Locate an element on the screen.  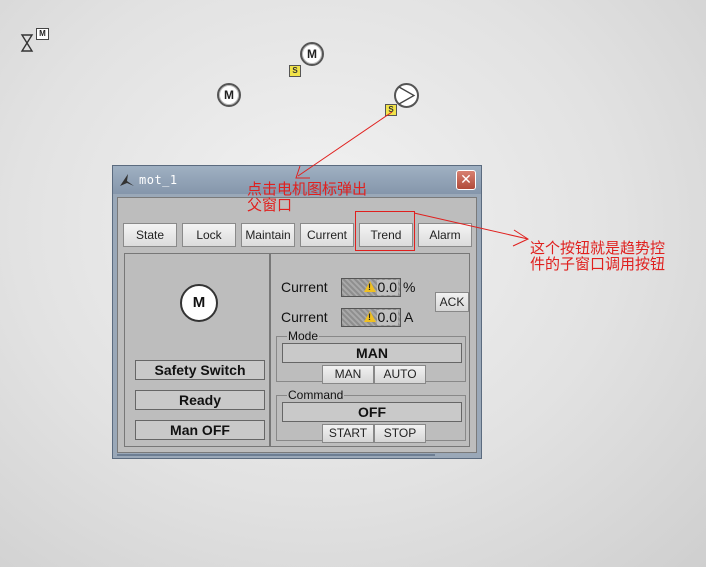
annotation-arrows is located at coordinates (412, 179).